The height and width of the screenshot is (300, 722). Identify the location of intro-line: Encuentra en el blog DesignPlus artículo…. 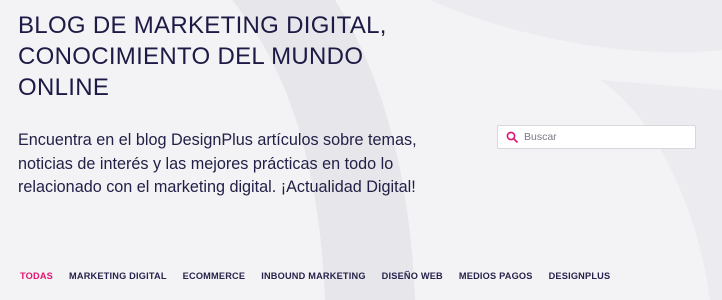
(217, 140).